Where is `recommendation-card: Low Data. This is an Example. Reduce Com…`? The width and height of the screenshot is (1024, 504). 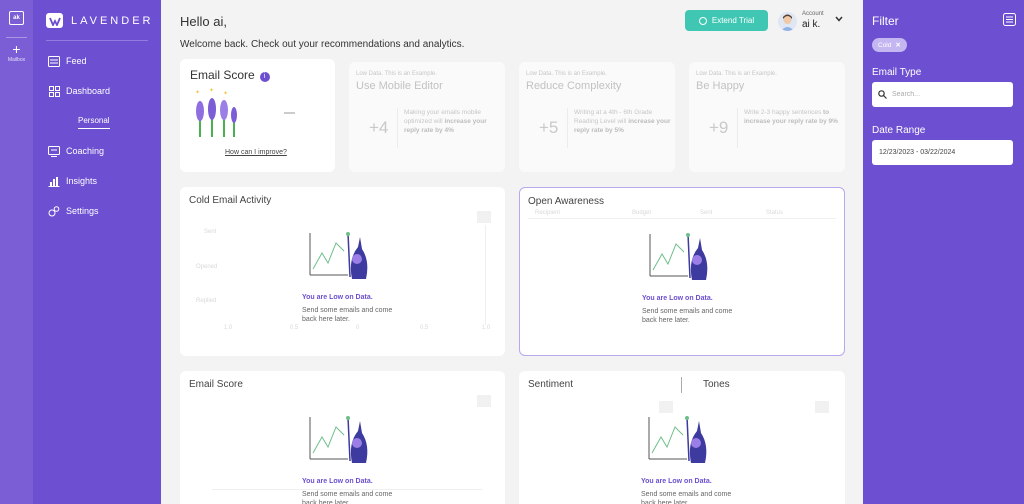 recommendation-card: Low Data. This is an Example. Reduce Com… is located at coordinates (597, 117).